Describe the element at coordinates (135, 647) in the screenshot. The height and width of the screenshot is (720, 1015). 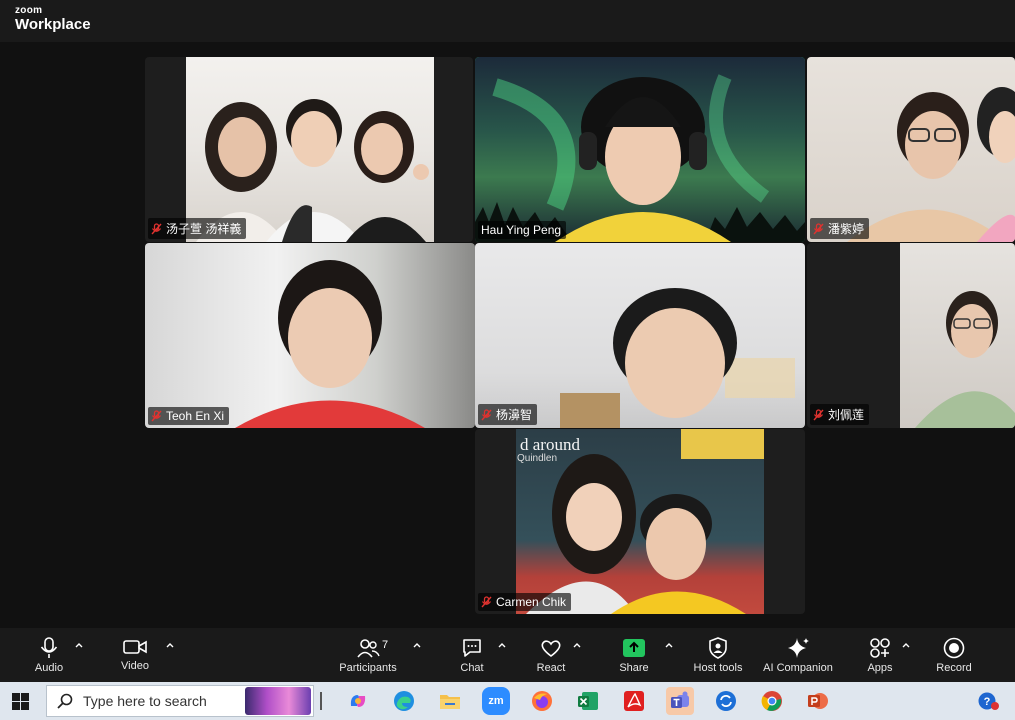
I see `video-camera-icon` at that location.